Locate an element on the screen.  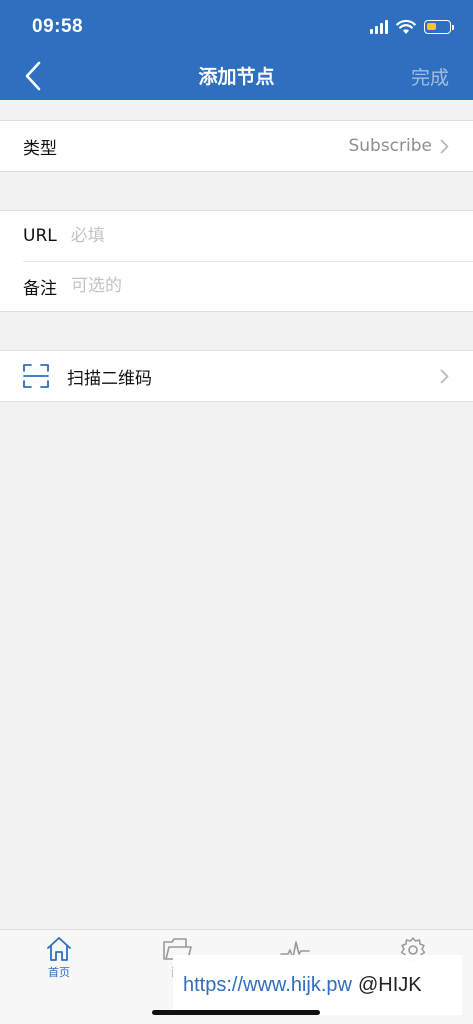
watermark-handle: @HIJK is located at coordinates (389, 984).